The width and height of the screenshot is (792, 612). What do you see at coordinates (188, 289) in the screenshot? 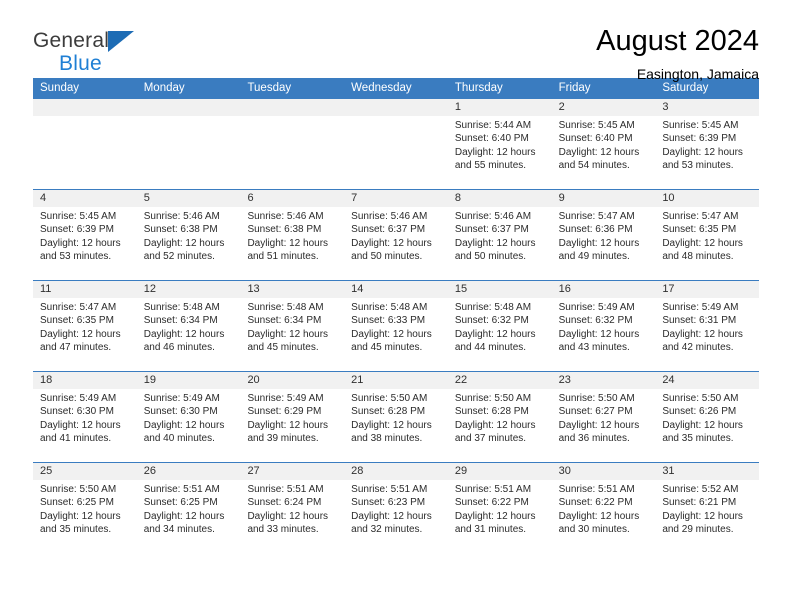
I see `date-number: 12` at bounding box center [188, 289].